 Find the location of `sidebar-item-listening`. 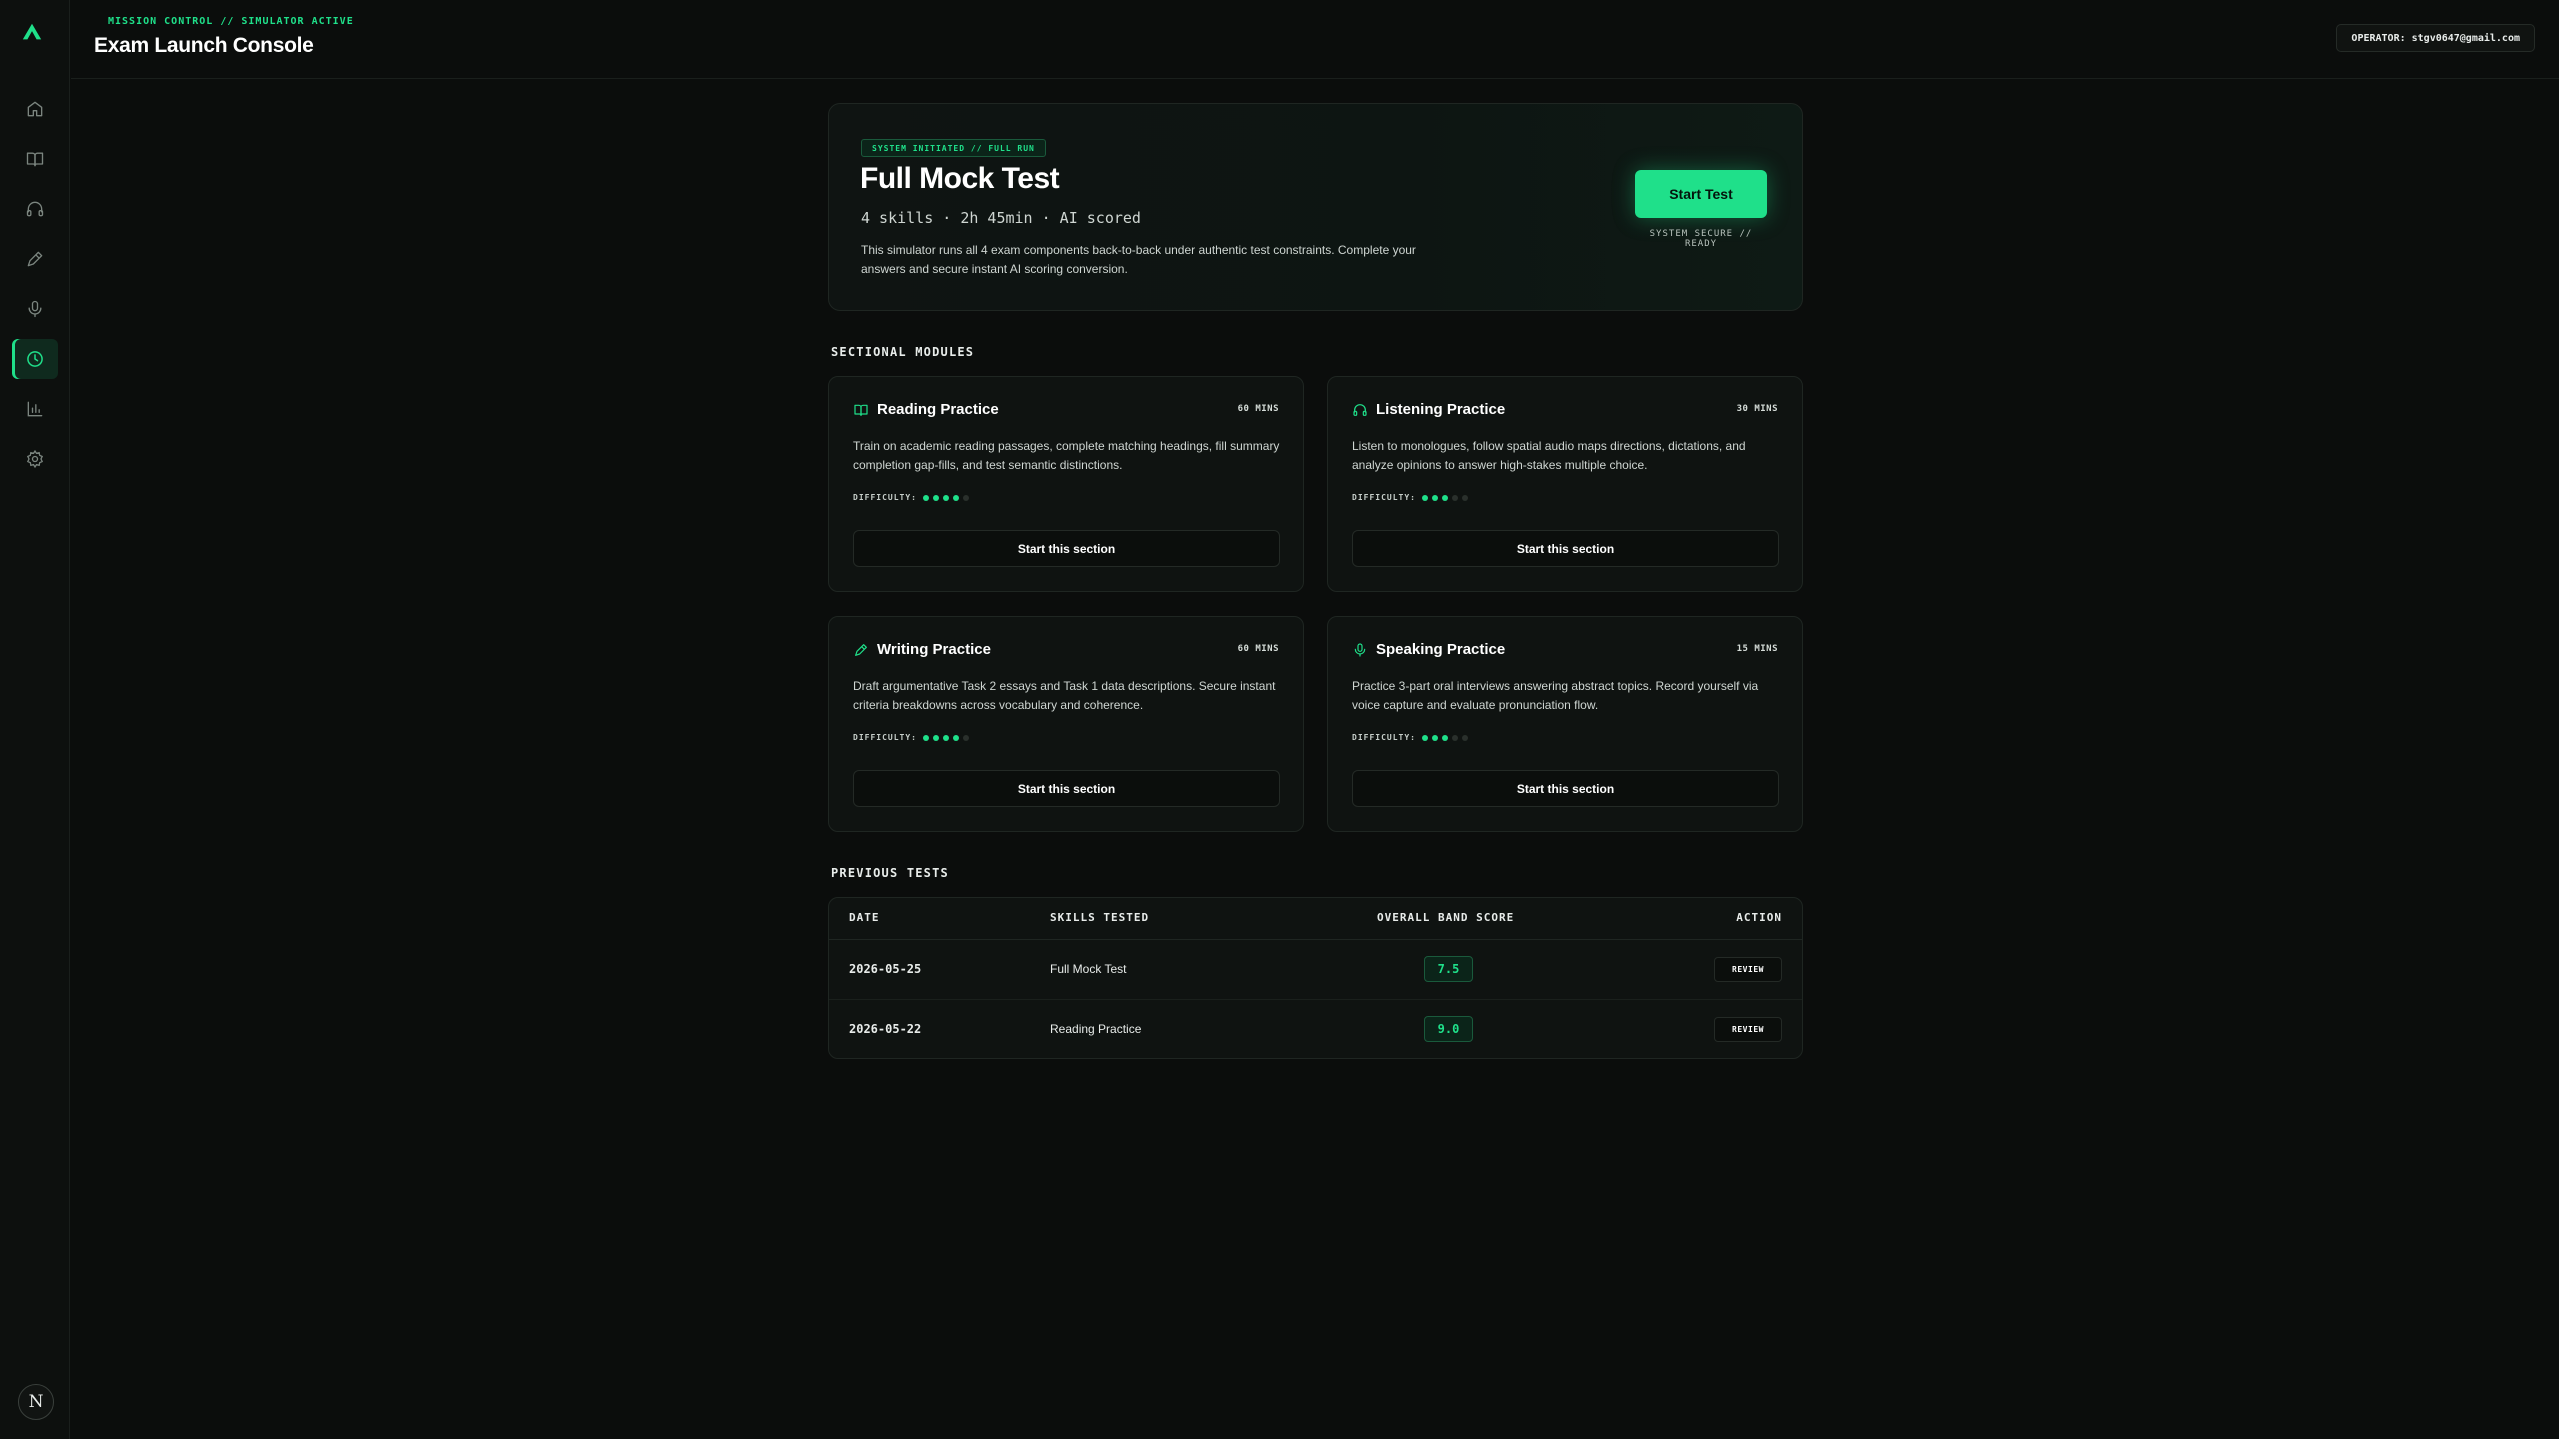

sidebar-item-listening is located at coordinates (35, 209).